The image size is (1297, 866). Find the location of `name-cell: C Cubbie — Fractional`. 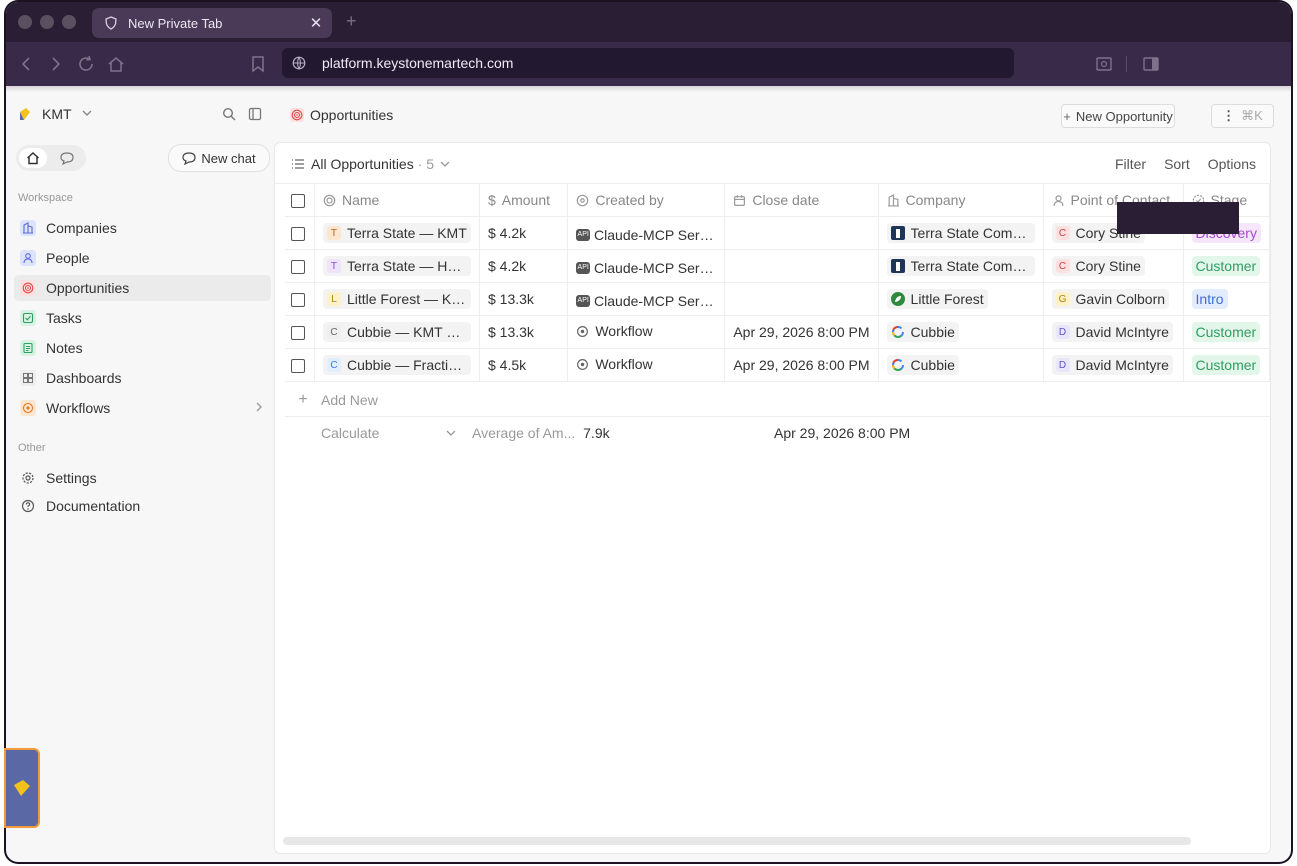

name-cell: C Cubbie — Fractional is located at coordinates (397, 365).